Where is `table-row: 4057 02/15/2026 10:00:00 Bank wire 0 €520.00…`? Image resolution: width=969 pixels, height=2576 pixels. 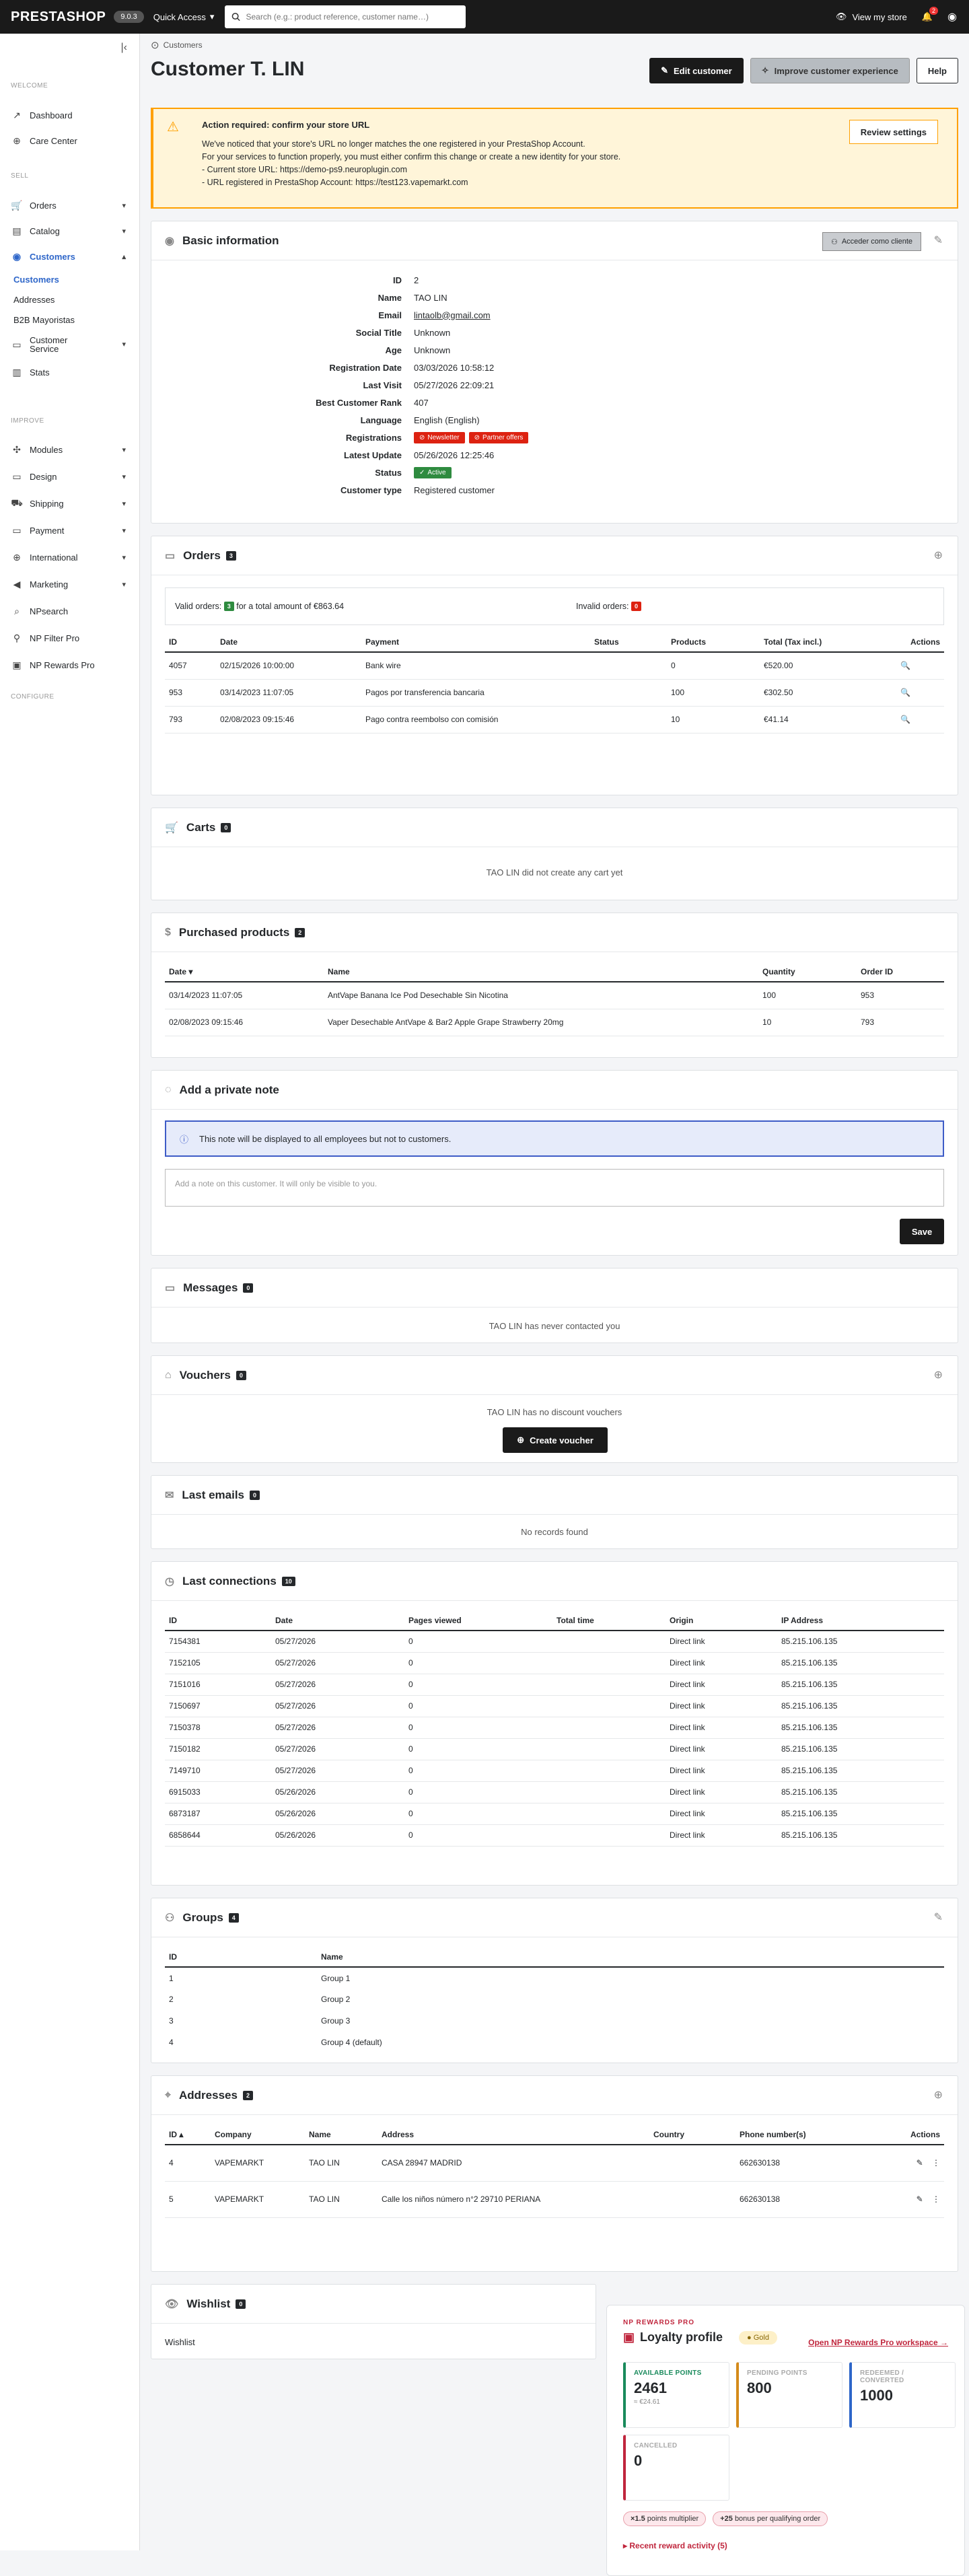
table-row: 4057 02/15/2026 10:00:00 Bank wire 0 €520.00… is located at coordinates (554, 666).